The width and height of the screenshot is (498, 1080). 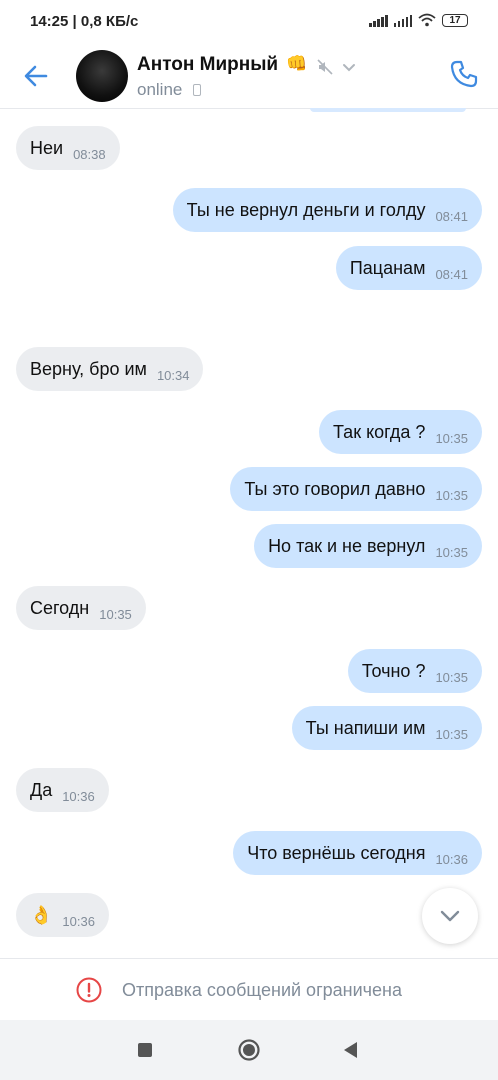 I want to click on message-bubble: Сегодн 10:35, so click(x=81, y=608).